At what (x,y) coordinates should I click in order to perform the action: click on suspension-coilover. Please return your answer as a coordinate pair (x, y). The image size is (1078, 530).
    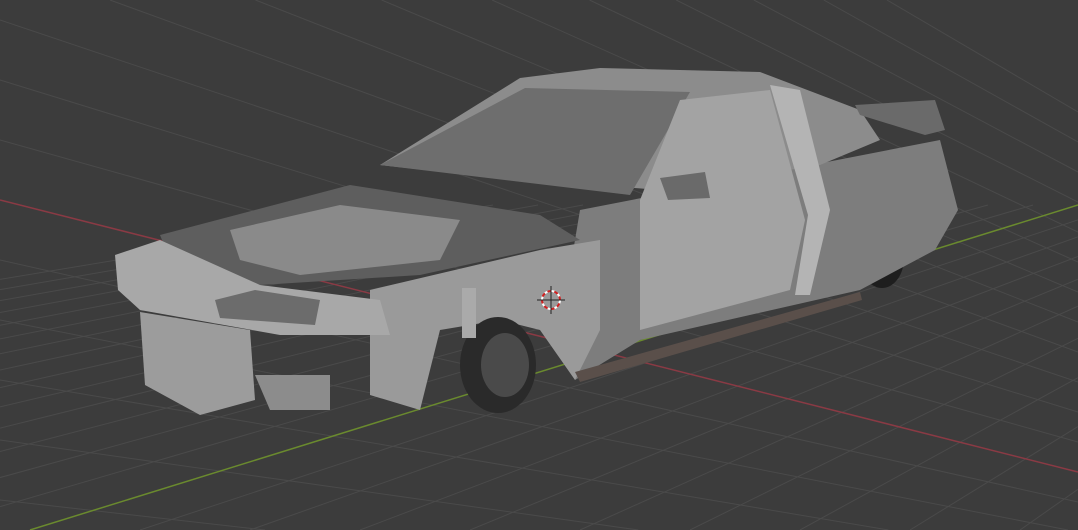
    Looking at the image, I should click on (469, 313).